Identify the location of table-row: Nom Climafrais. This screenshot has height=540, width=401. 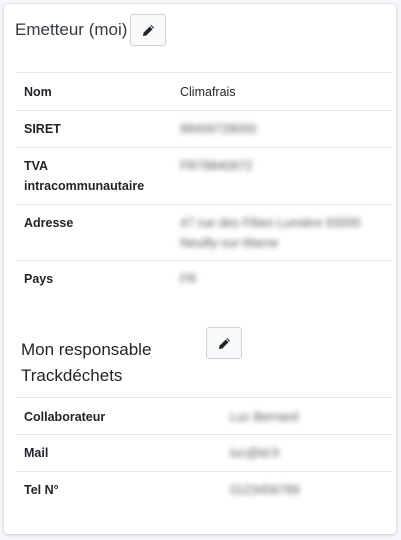
(204, 91).